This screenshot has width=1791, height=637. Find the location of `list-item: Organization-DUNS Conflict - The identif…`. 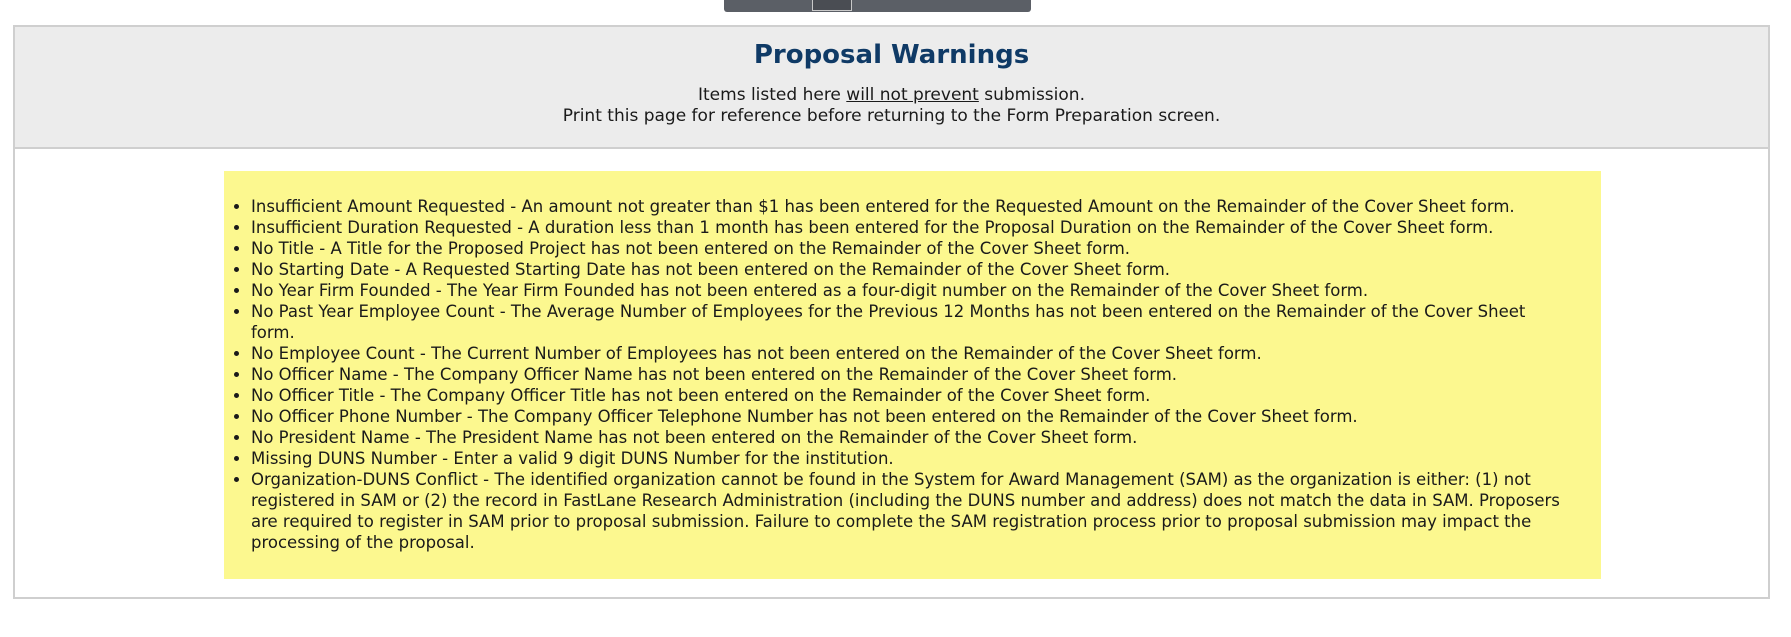

list-item: Organization-DUNS Conflict - The identif… is located at coordinates (911, 511).